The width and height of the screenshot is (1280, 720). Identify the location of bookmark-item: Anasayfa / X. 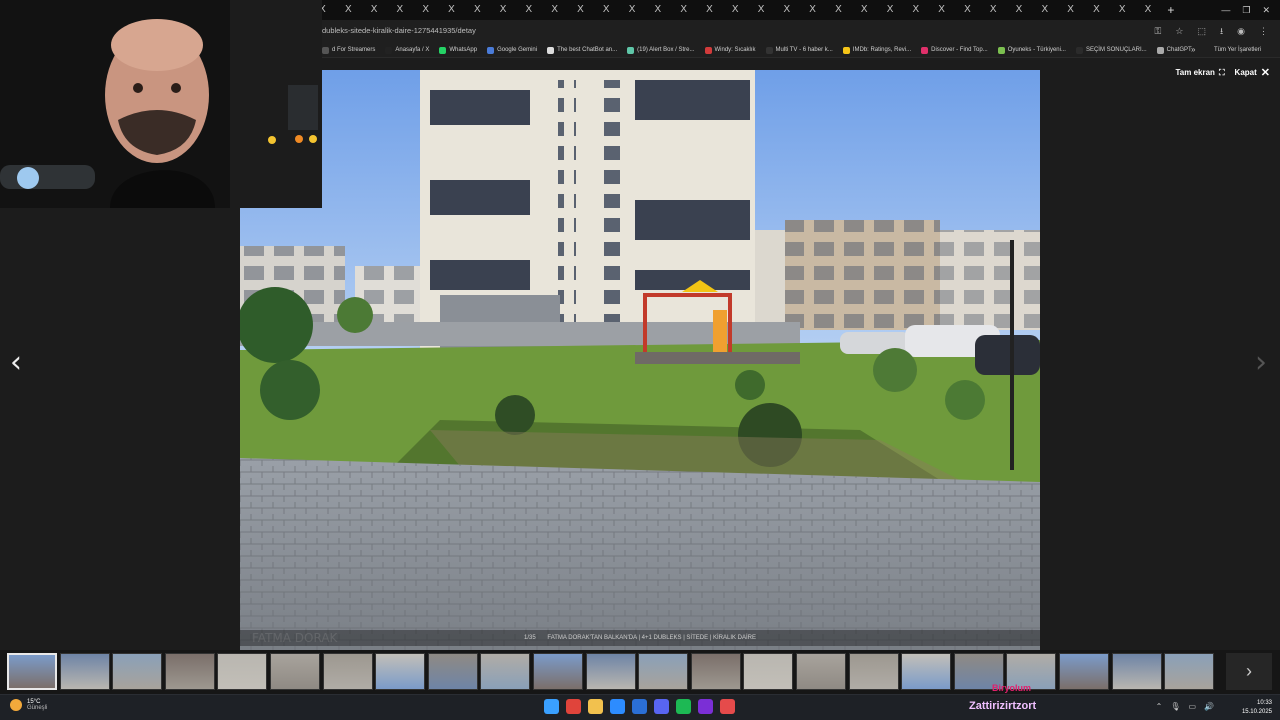
(407, 50).